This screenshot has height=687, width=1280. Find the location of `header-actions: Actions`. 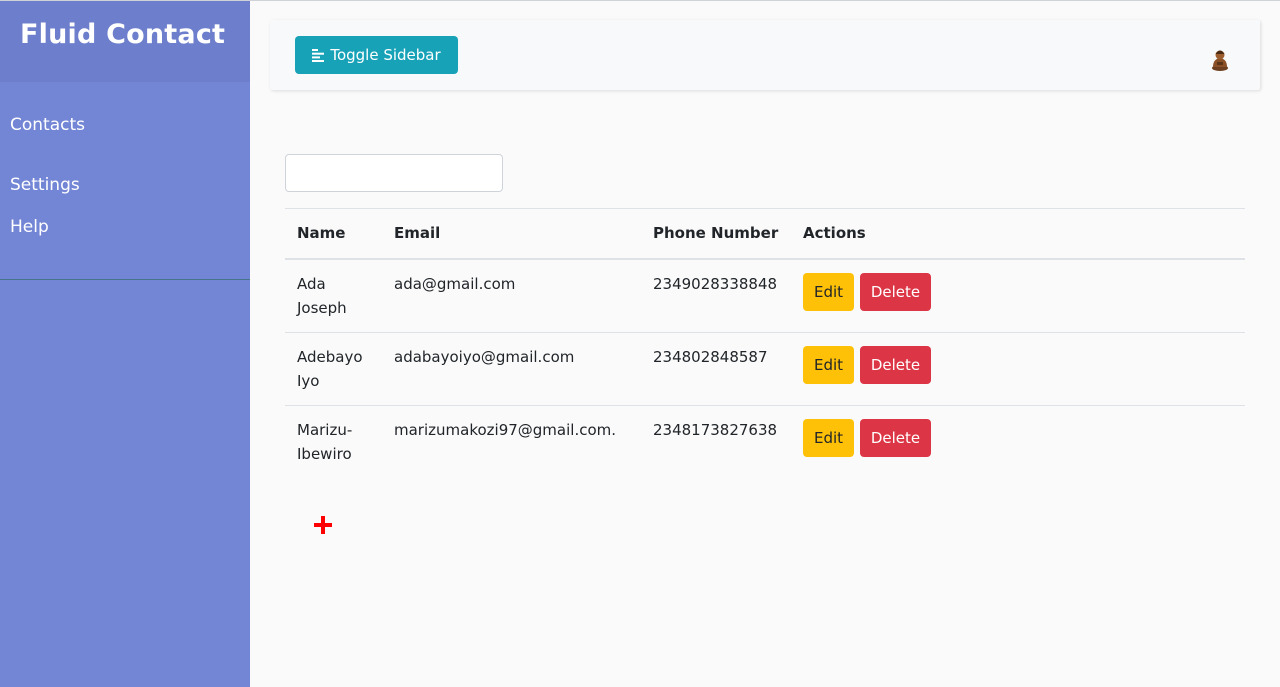

header-actions: Actions is located at coordinates (1018, 234).